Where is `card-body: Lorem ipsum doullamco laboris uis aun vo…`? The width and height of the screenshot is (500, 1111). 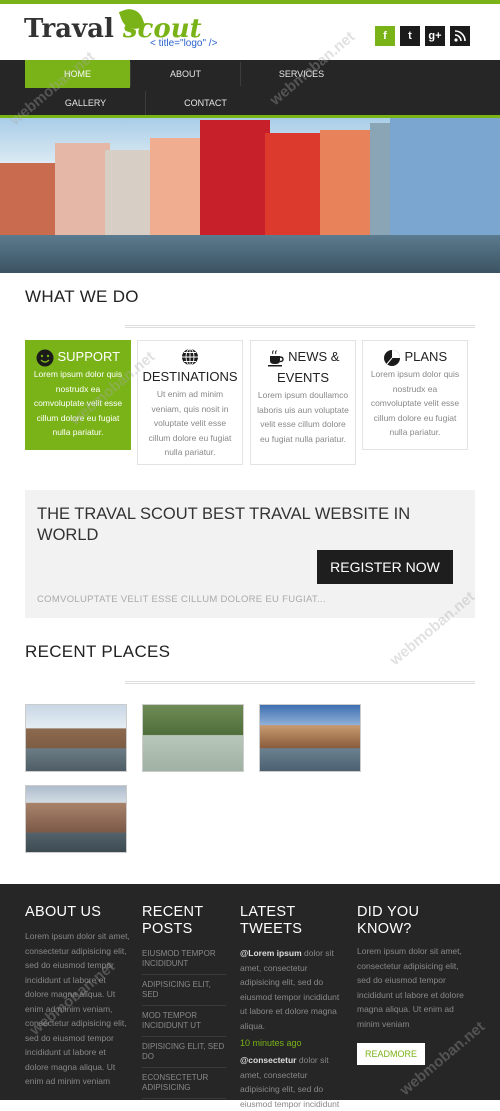
card-body: Lorem ipsum doullamco laboris uis aun vo… is located at coordinates (303, 417).